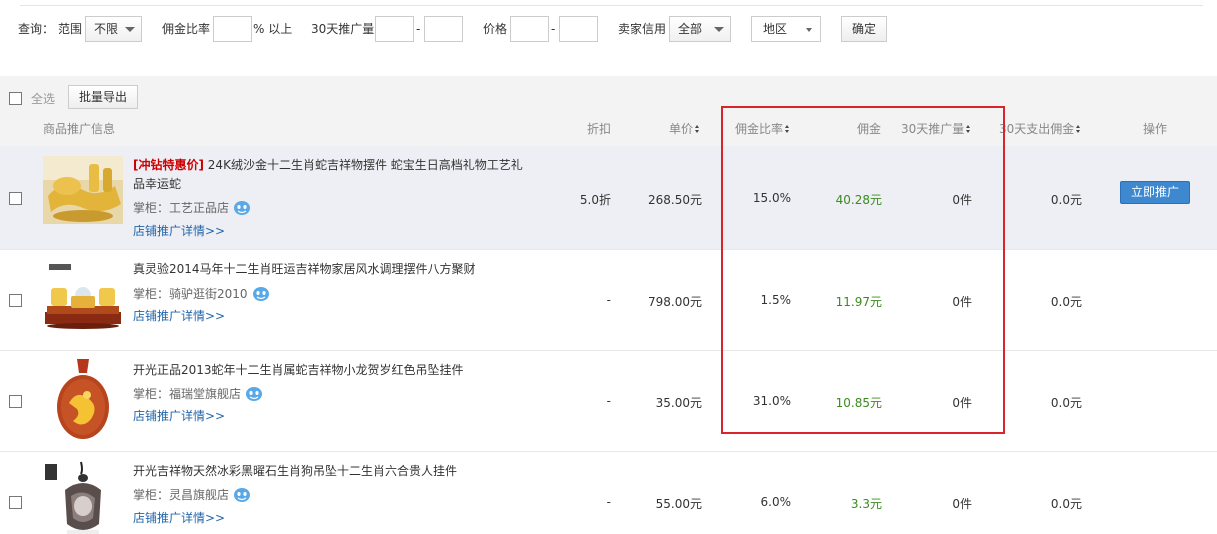  What do you see at coordinates (858, 302) in the screenshot?
I see `commission-value: 11.97元` at bounding box center [858, 302].